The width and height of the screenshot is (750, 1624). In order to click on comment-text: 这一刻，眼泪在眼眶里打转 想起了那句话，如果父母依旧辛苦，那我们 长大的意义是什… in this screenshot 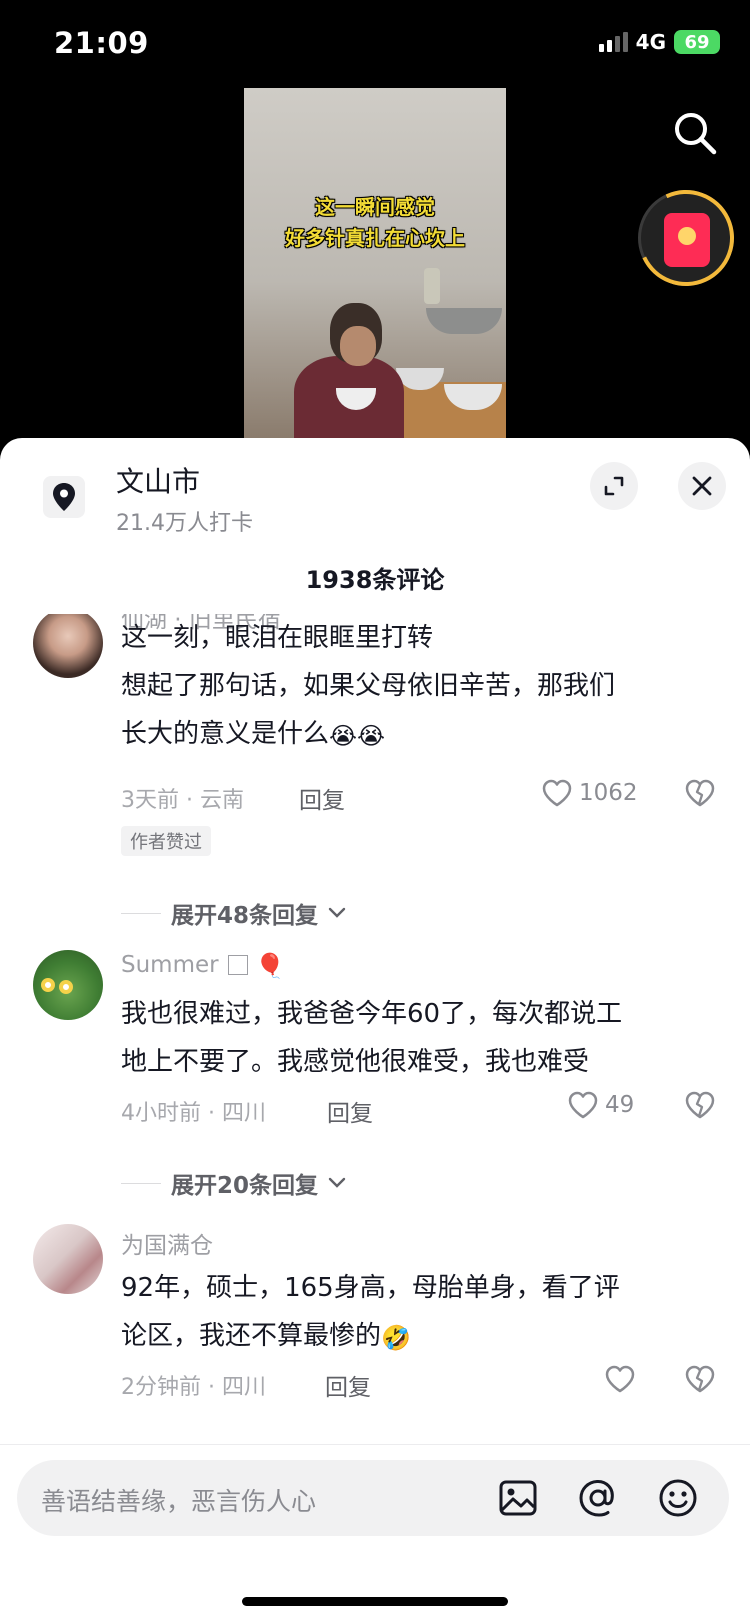, I will do `click(421, 686)`.